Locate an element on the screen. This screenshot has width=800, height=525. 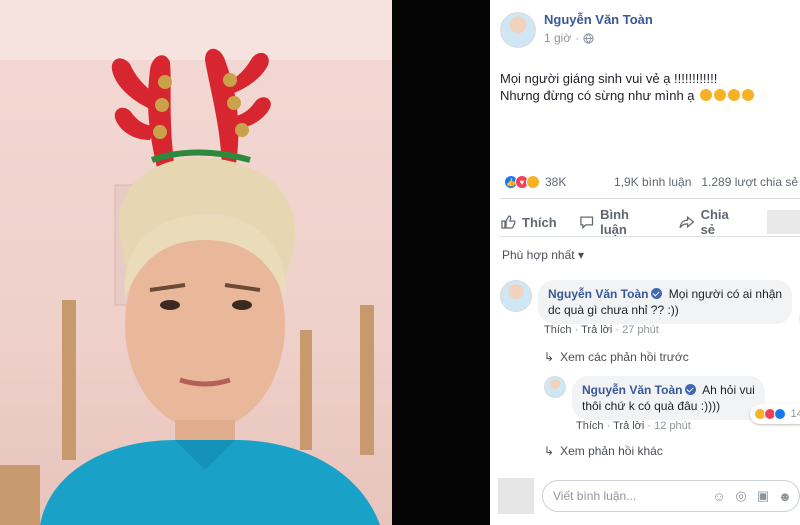
reply-reactions: 144 is located at coordinates (775, 414).